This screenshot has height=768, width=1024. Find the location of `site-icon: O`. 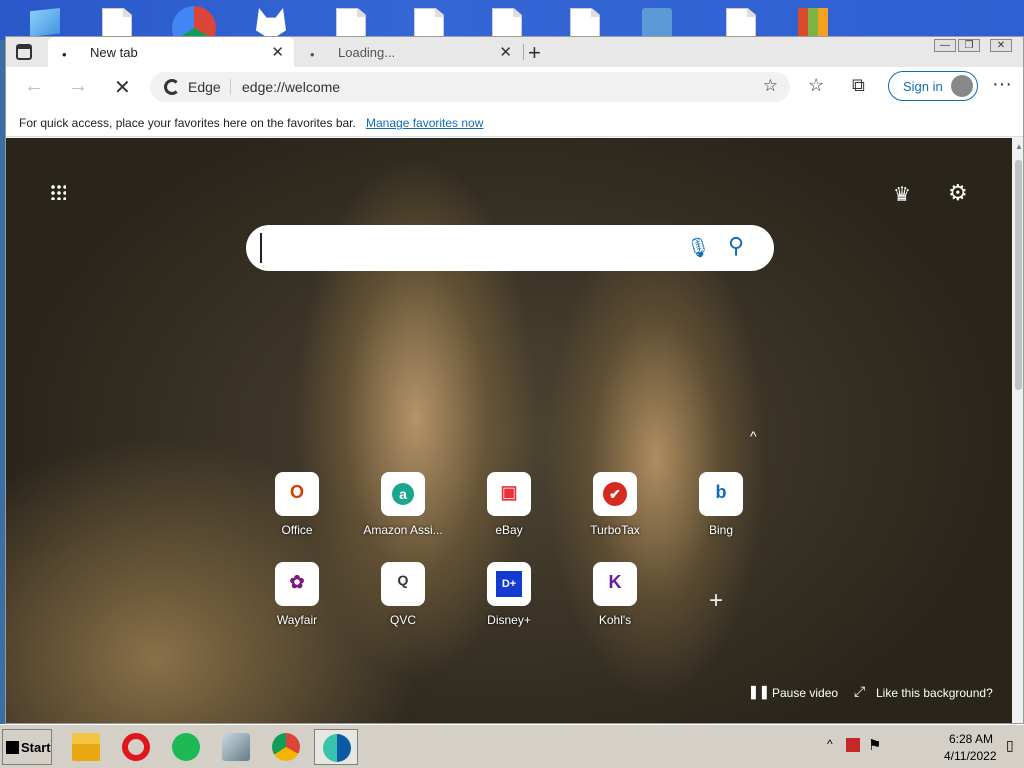

site-icon: O is located at coordinates (297, 494).